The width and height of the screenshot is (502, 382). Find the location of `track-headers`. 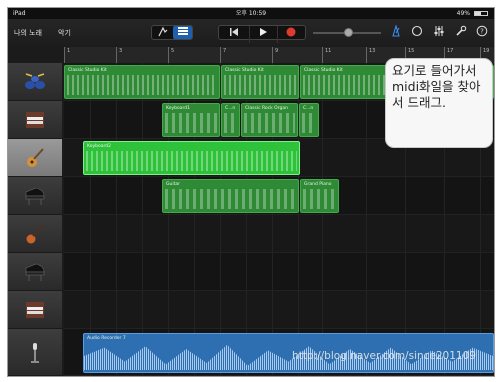

track-headers is located at coordinates (35, 219).